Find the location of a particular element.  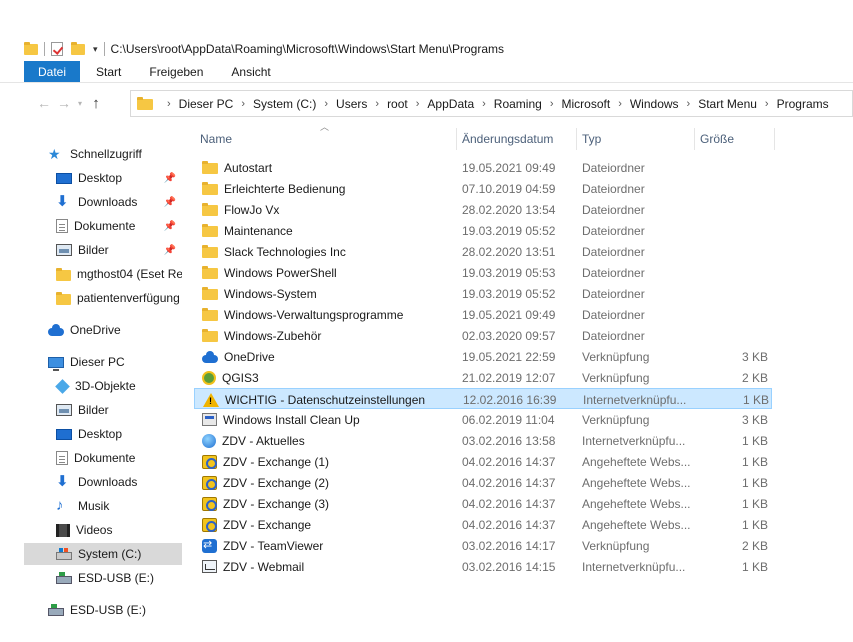

nav-item-desktop-pinned: Desktop 📌 is located at coordinates (103, 178).